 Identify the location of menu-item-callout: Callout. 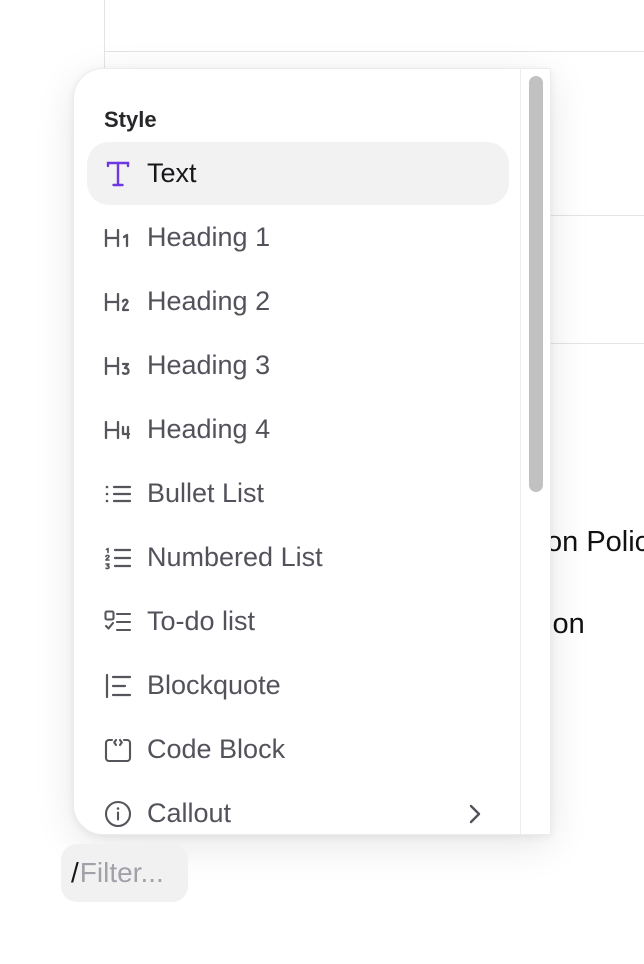
(298, 808).